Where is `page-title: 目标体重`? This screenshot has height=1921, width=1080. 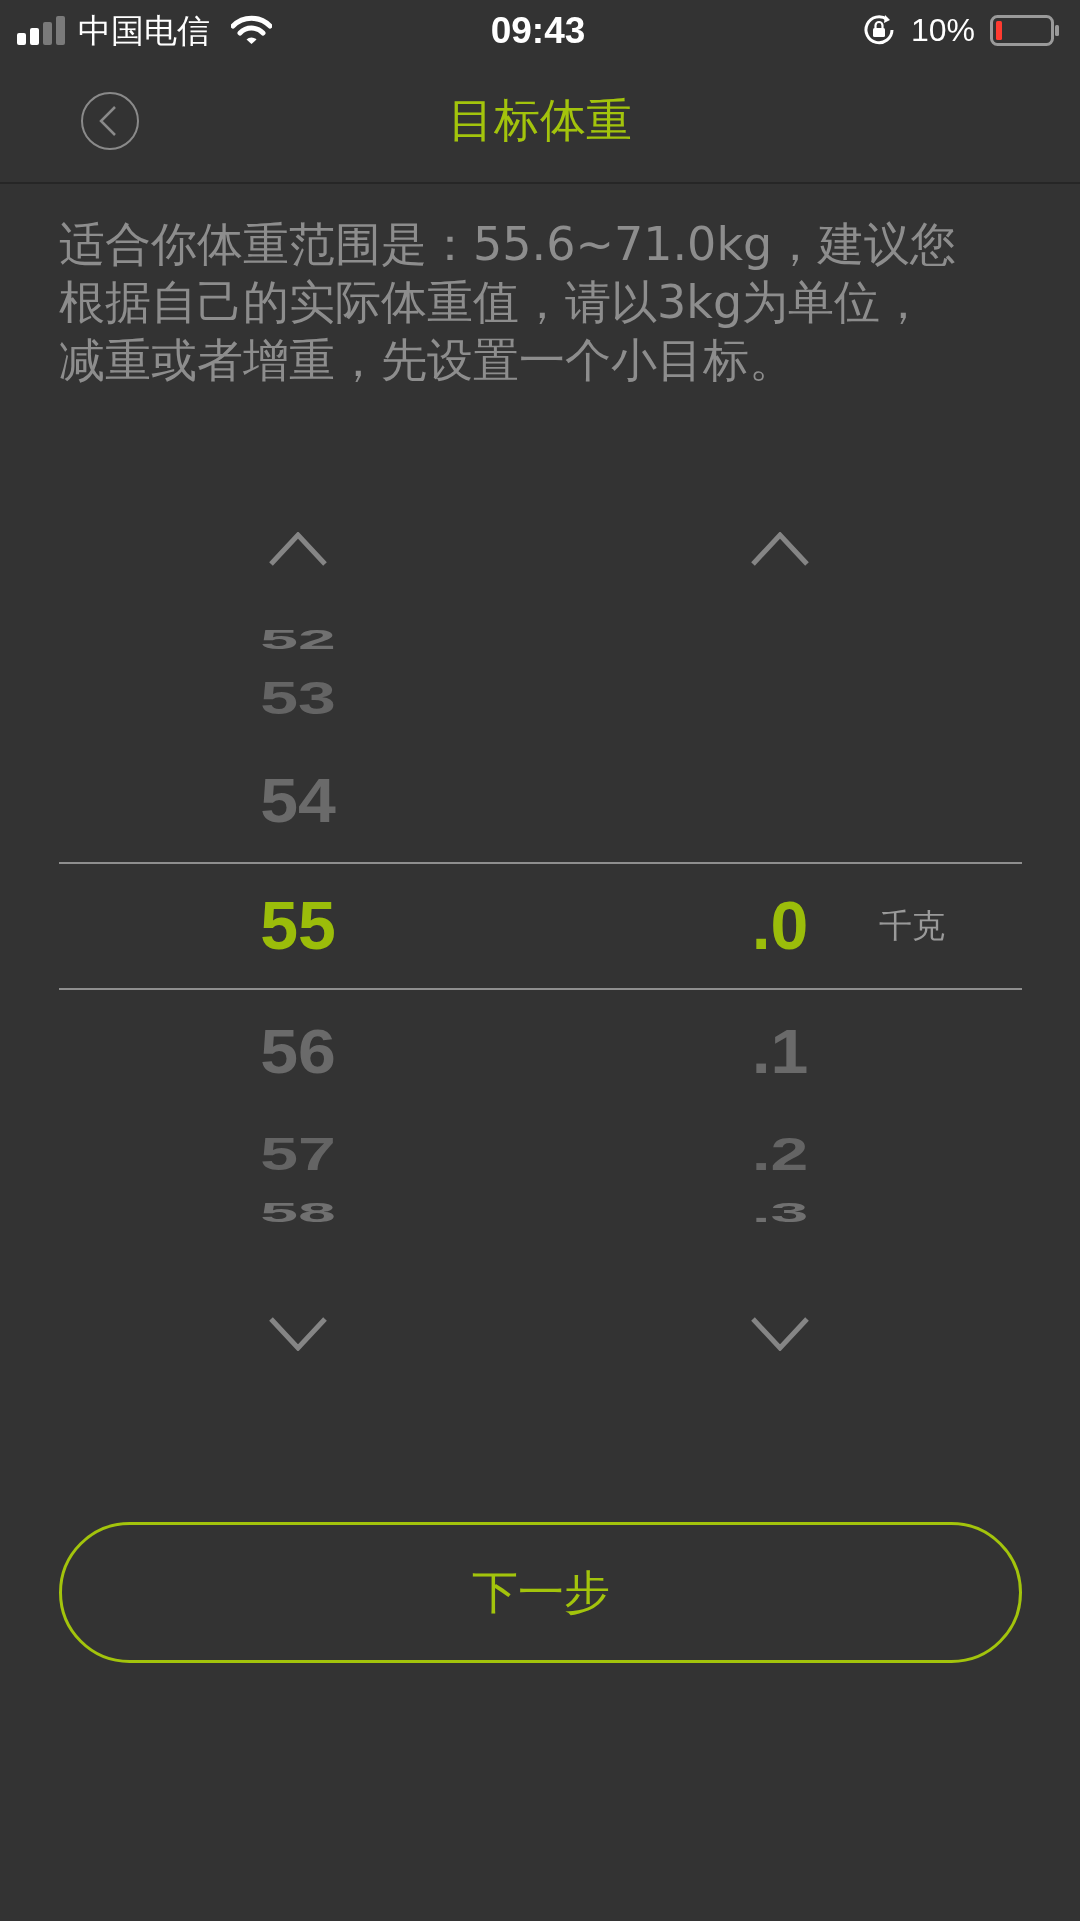
page-title: 目标体重 is located at coordinates (540, 121).